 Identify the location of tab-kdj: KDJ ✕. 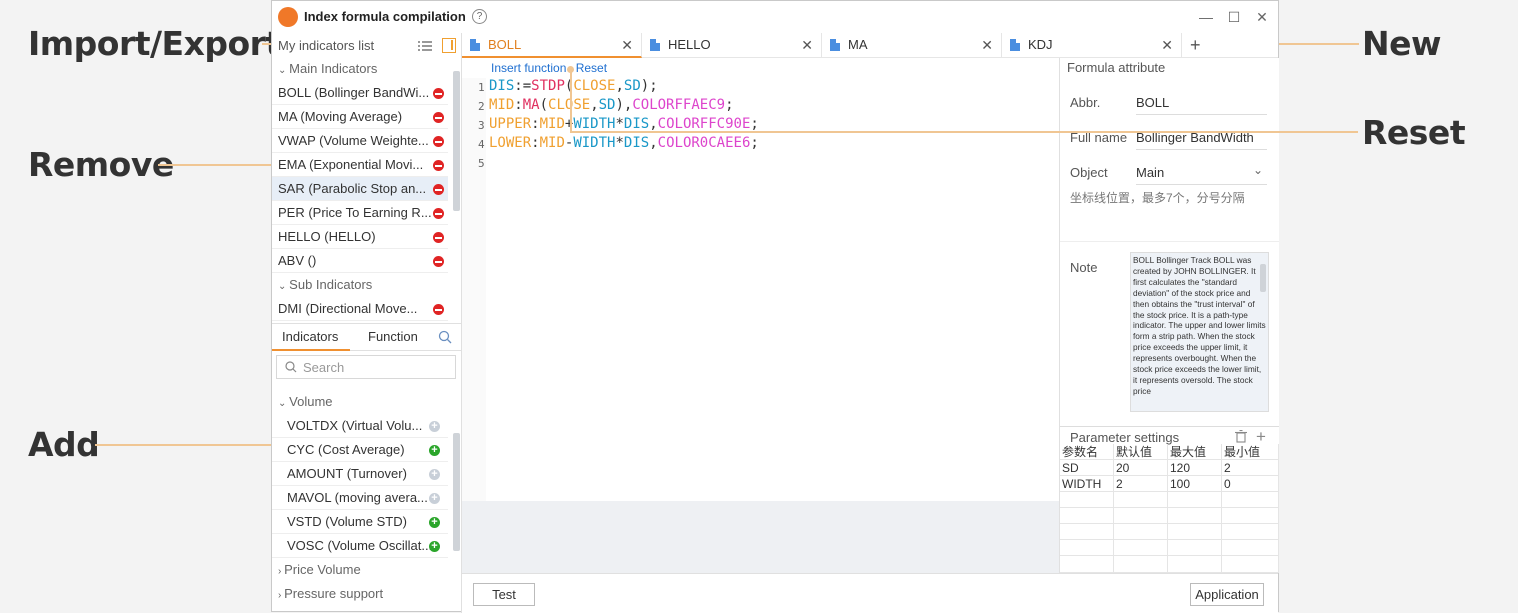
(1092, 45).